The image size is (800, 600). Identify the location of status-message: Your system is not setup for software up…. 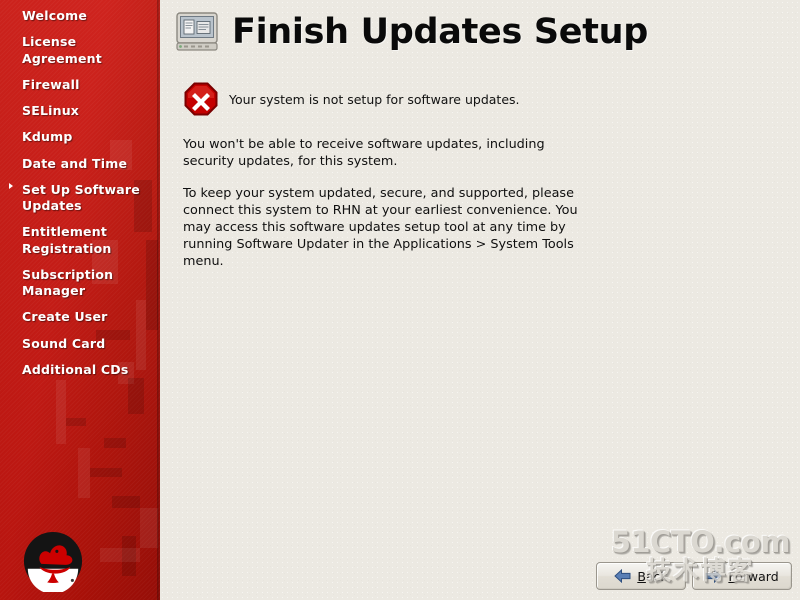
(374, 99).